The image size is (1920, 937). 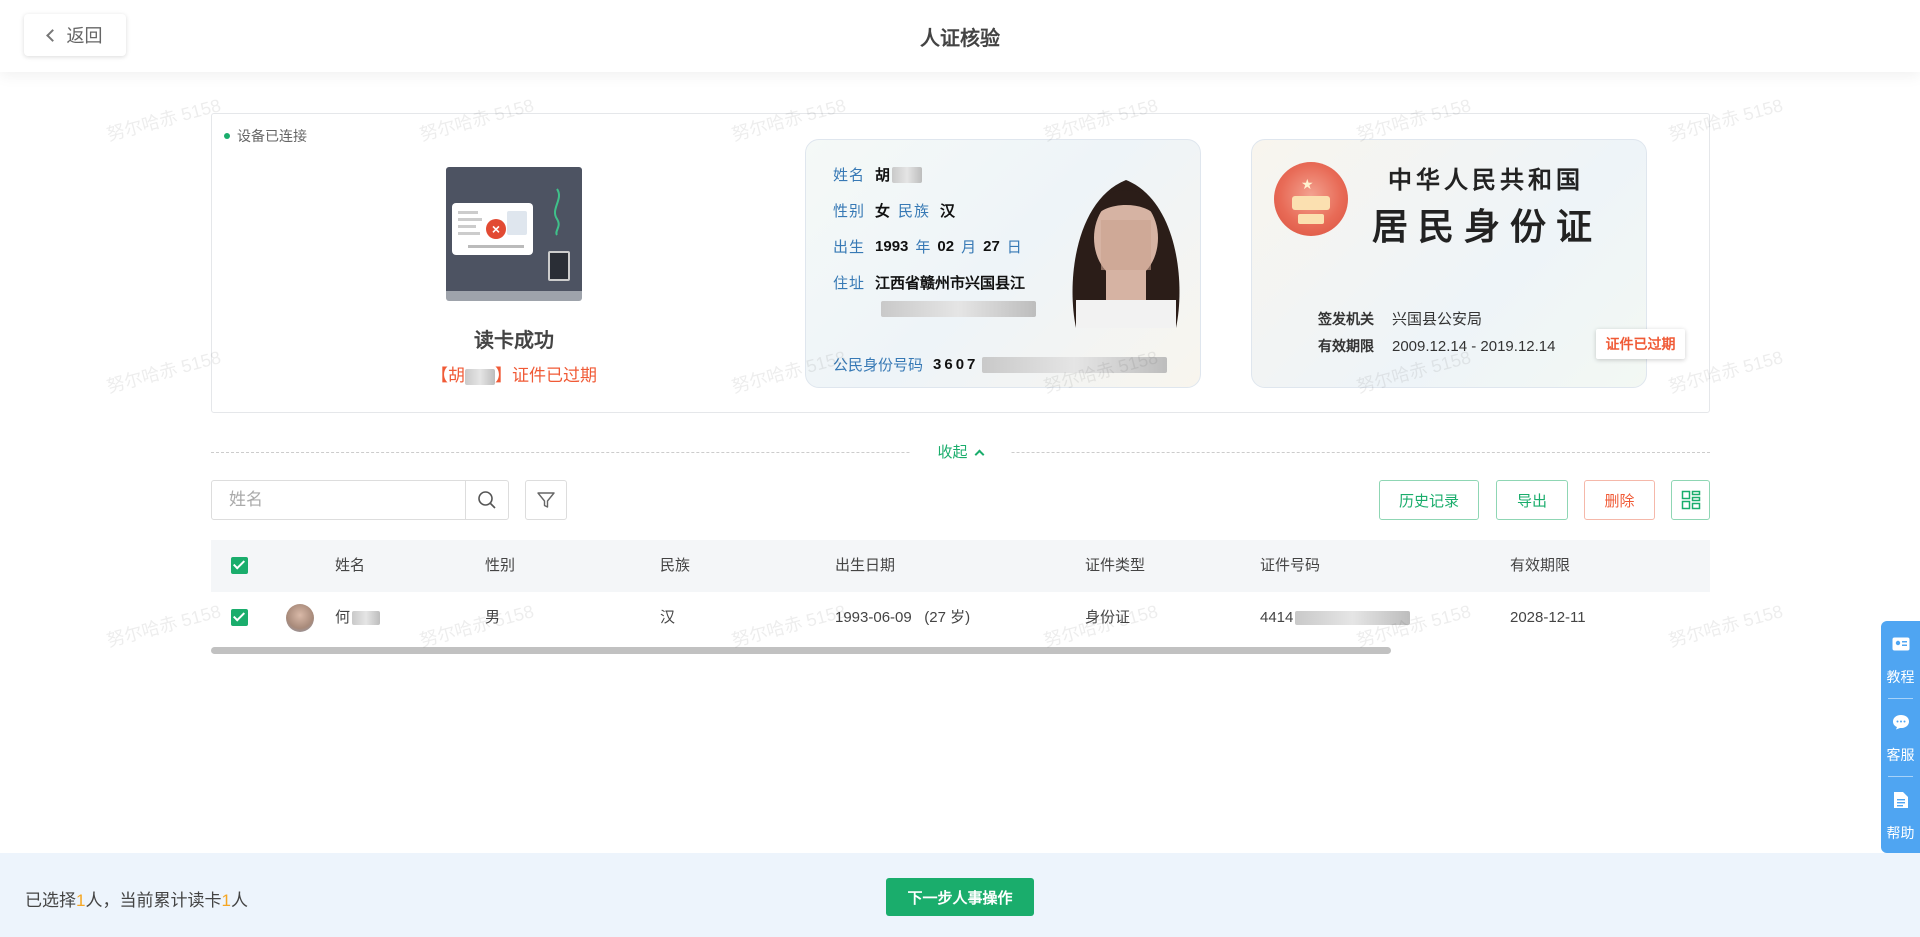 What do you see at coordinates (865, 566) in the screenshot?
I see `column-header-birth: 出生日期` at bounding box center [865, 566].